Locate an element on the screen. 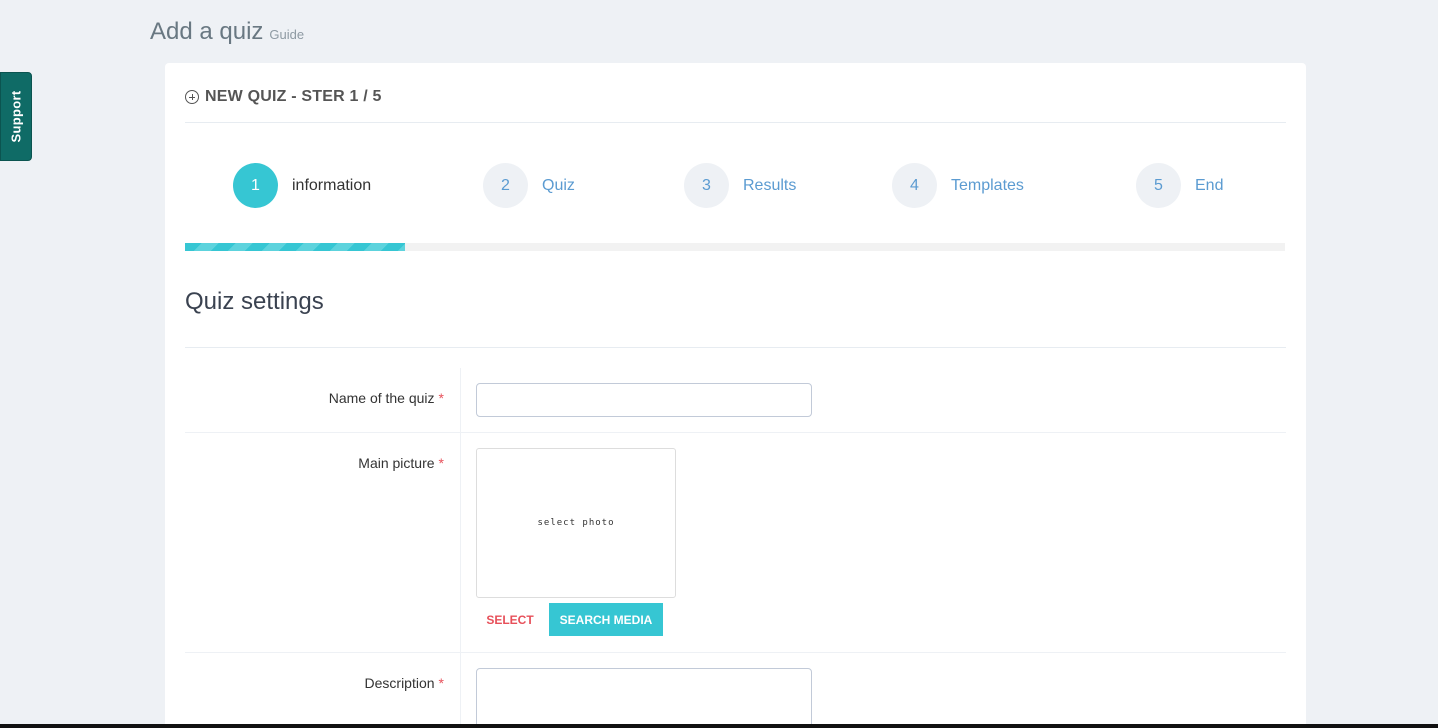 The height and width of the screenshot is (728, 1438). page-header: Add a quiz Guide is located at coordinates (227, 32).